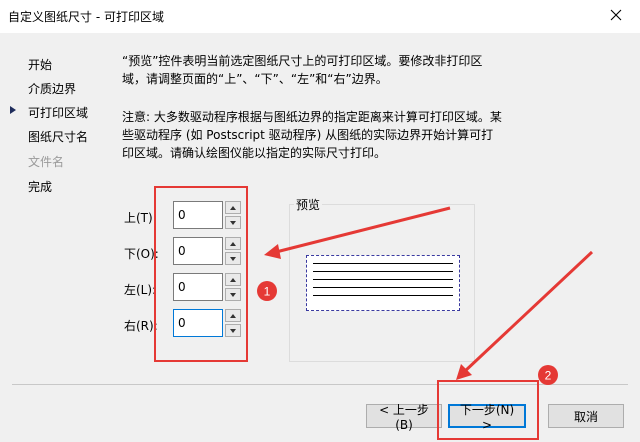 The height and width of the screenshot is (442, 640). Describe the element at coordinates (586, 416) in the screenshot. I see `cancel-button: 取消` at that location.